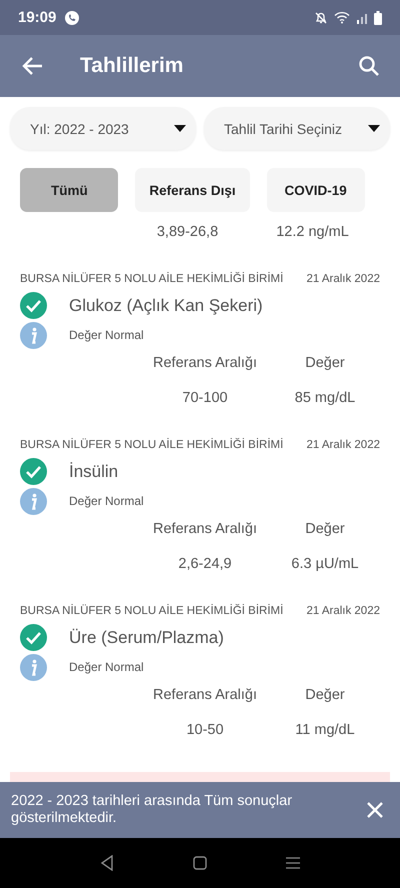 This screenshot has width=400, height=888. What do you see at coordinates (69, 190) in the screenshot?
I see `filter-chip: Tümü` at bounding box center [69, 190].